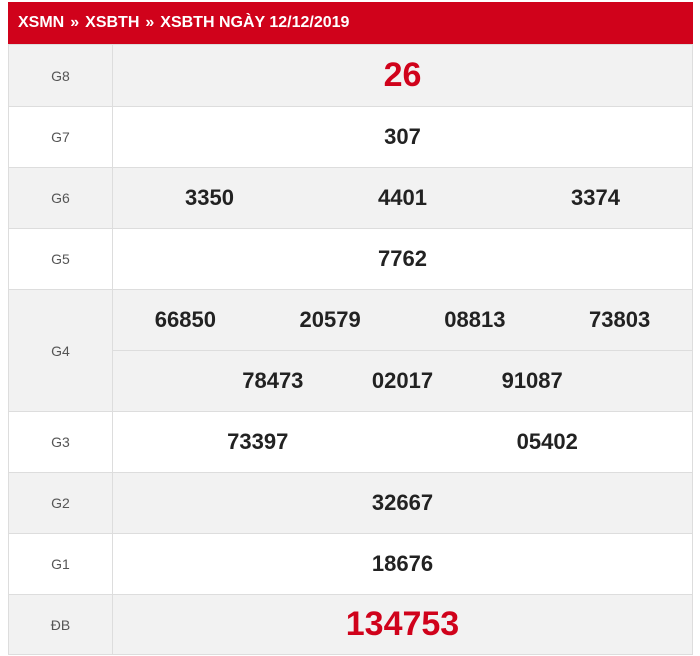 This screenshot has height=656, width=700. Describe the element at coordinates (60, 442) in the screenshot. I see `prize-label-g3: G3` at that location.